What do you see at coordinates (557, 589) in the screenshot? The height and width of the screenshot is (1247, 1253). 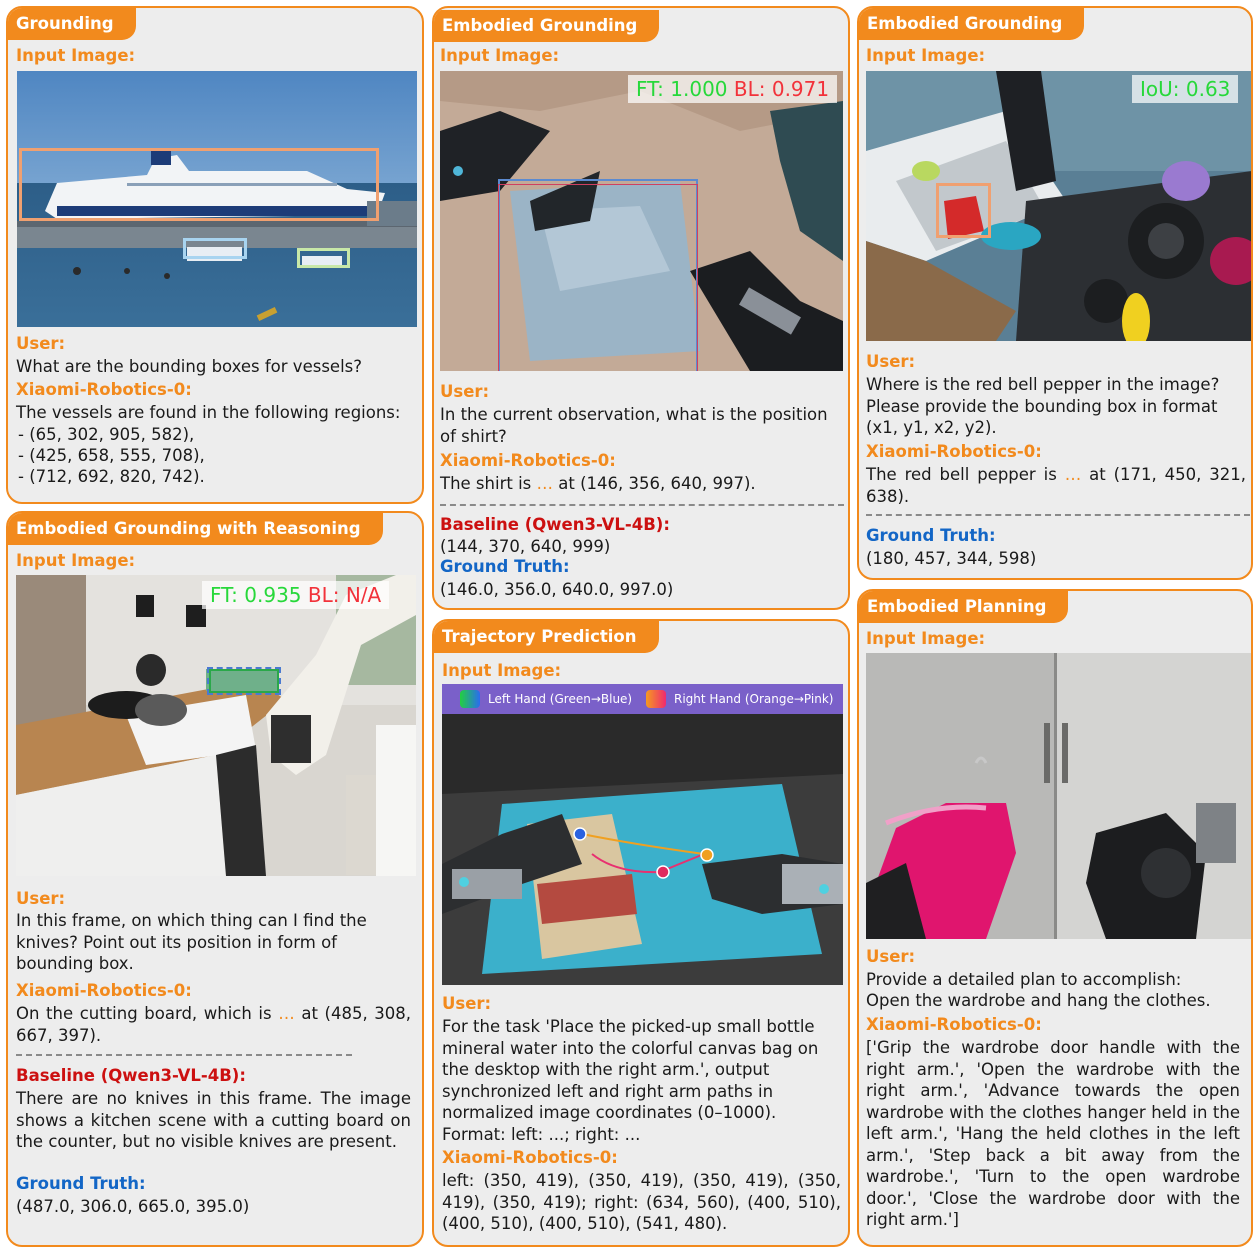 I see `ground-truth-value: (146.0, 356.0, 640.0, 997.0)` at bounding box center [557, 589].